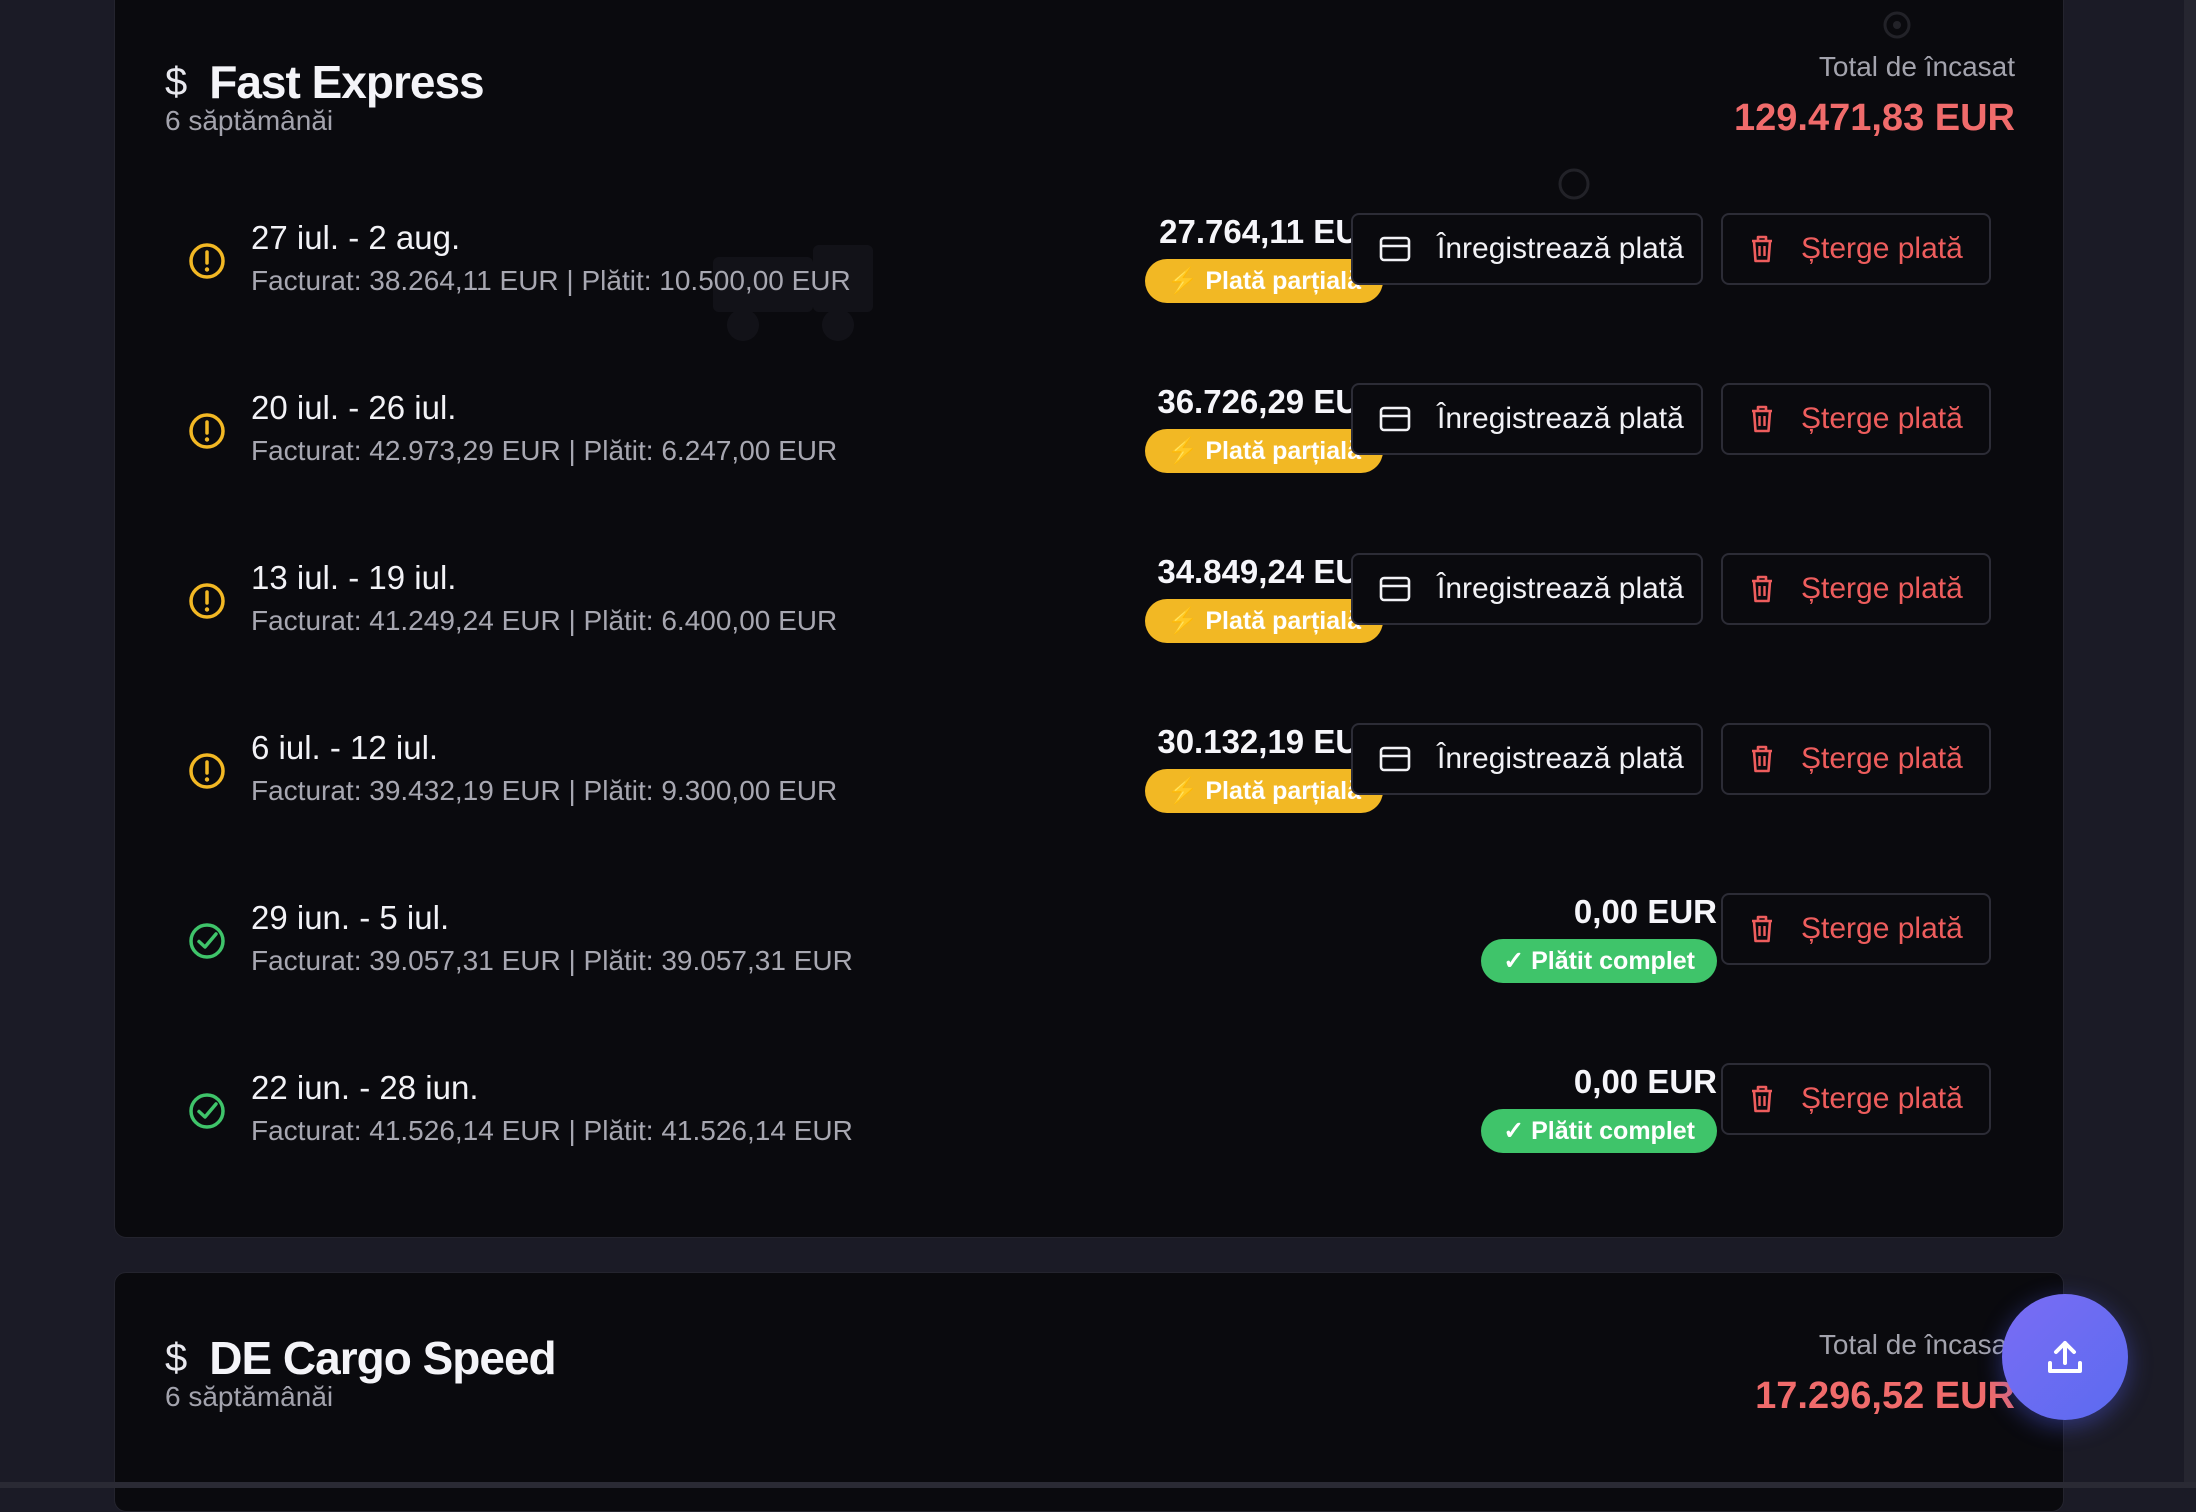 This screenshot has width=2196, height=1512. What do you see at coordinates (346, 82) in the screenshot?
I see `client-name: Fast Express` at bounding box center [346, 82].